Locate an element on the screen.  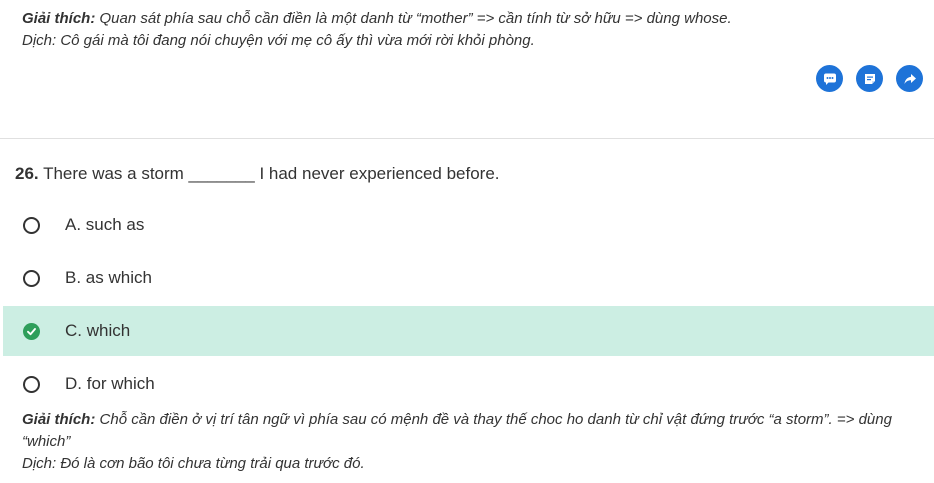
section-divider is located at coordinates (467, 138).